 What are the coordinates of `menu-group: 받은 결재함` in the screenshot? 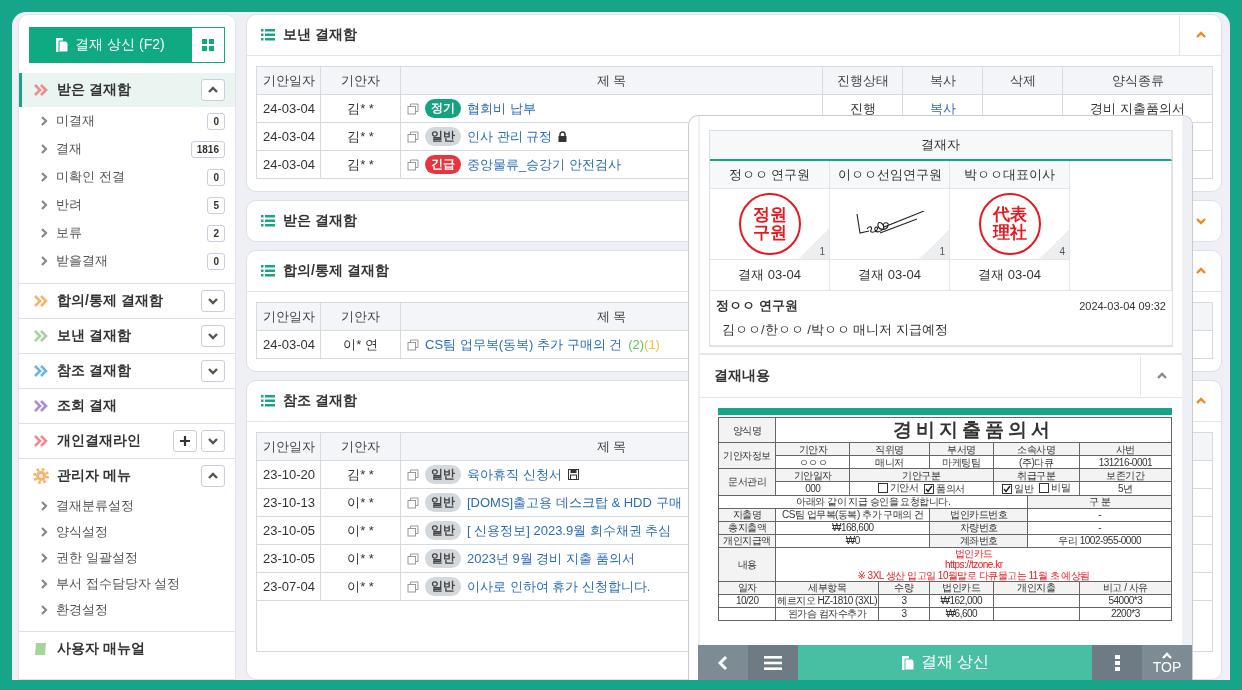 It's located at (127, 90).